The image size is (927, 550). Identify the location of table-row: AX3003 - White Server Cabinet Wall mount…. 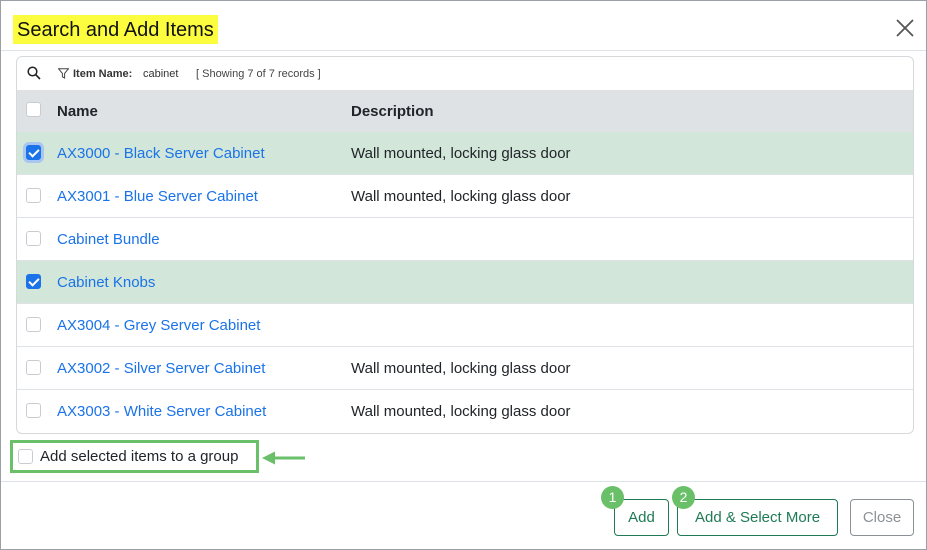
(465, 410).